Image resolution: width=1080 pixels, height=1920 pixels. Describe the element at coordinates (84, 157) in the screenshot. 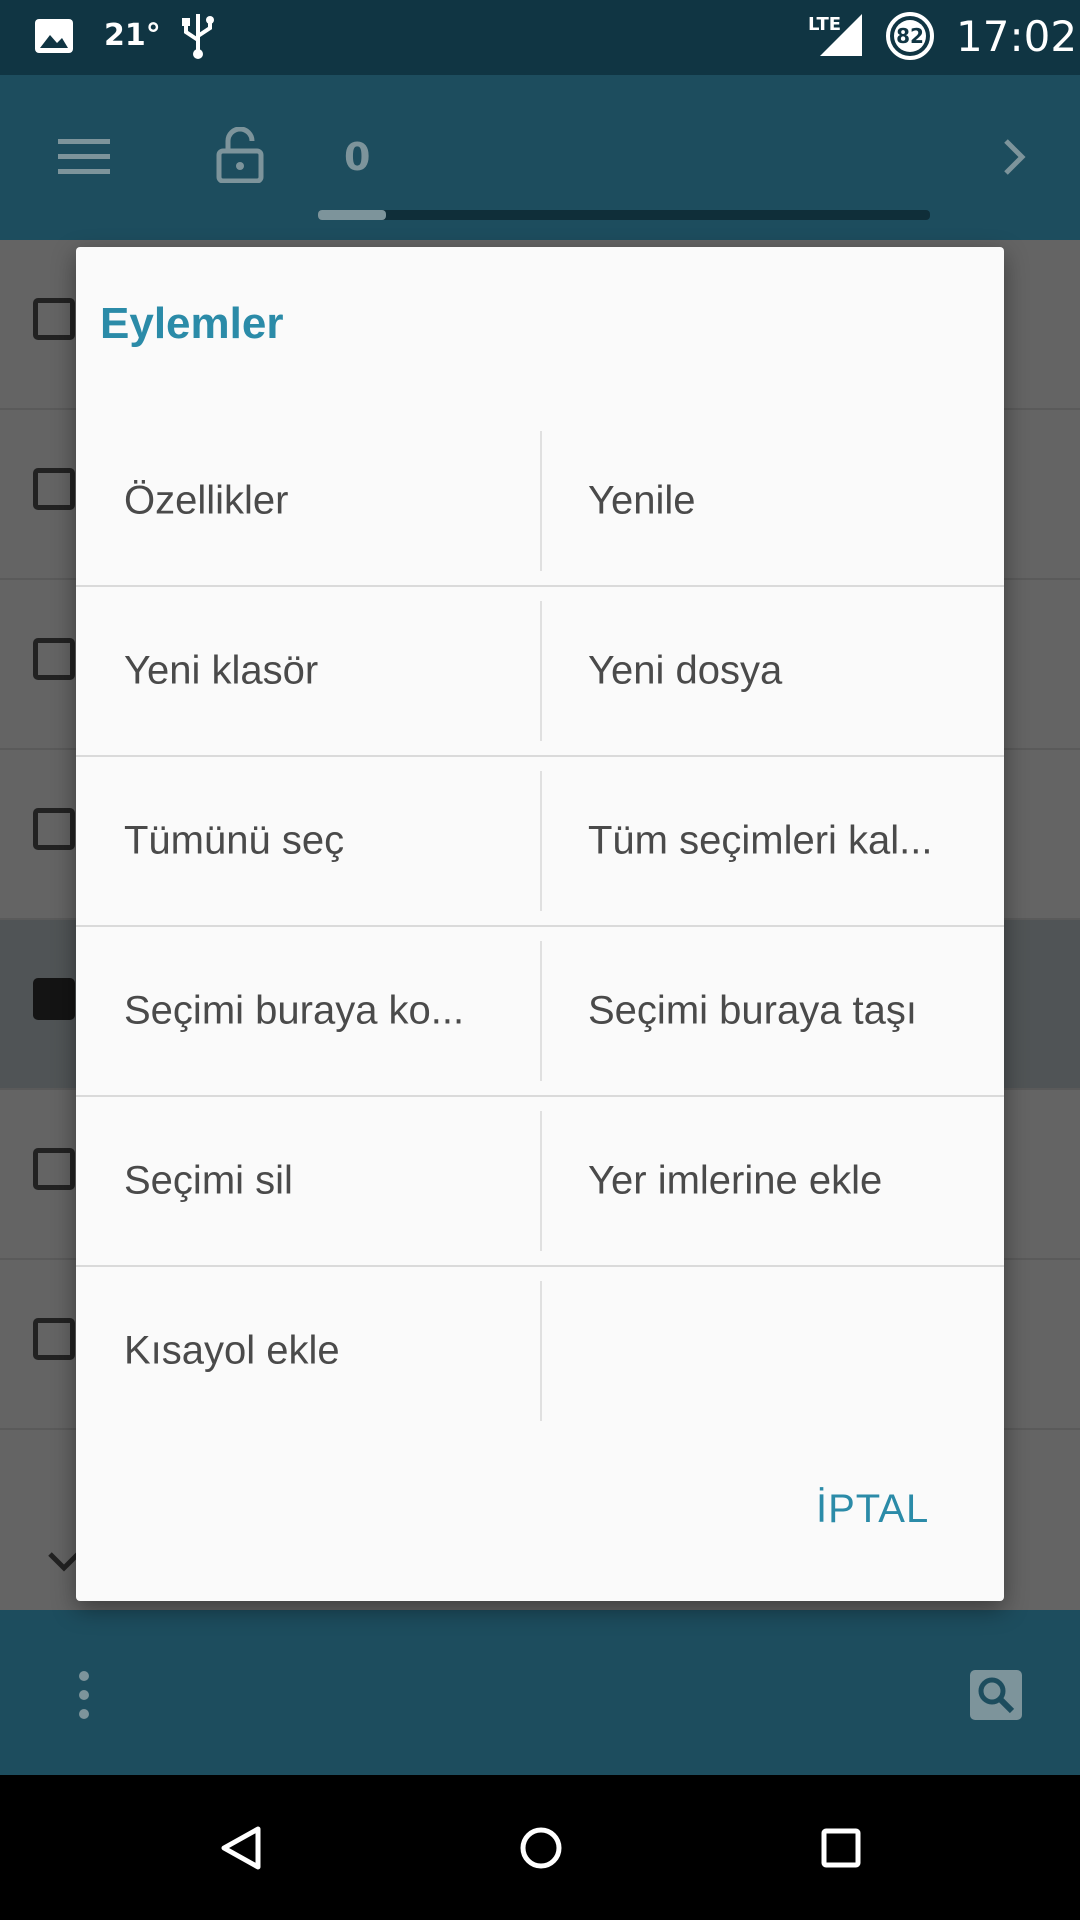

I see `menu-icon` at that location.